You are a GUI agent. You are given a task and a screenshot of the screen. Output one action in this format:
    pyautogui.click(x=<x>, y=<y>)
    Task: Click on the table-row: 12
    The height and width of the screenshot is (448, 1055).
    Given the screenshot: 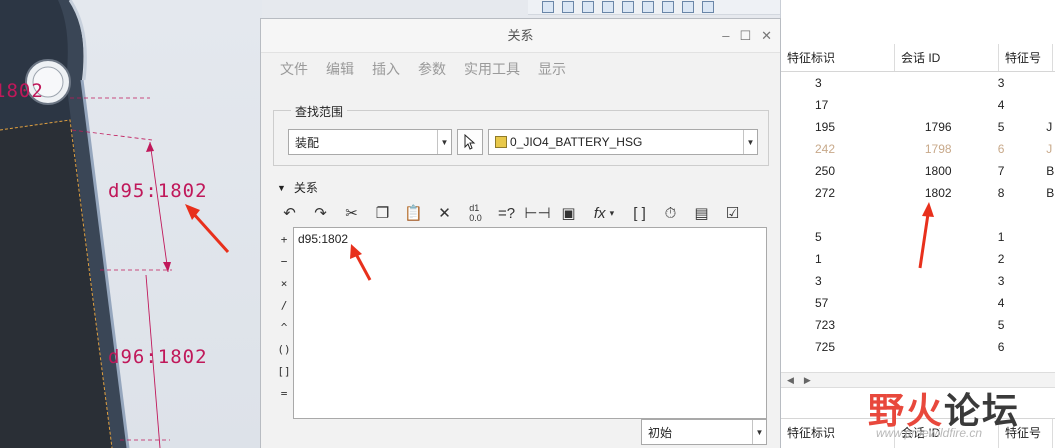 What is the action you would take?
    pyautogui.click(x=918, y=259)
    